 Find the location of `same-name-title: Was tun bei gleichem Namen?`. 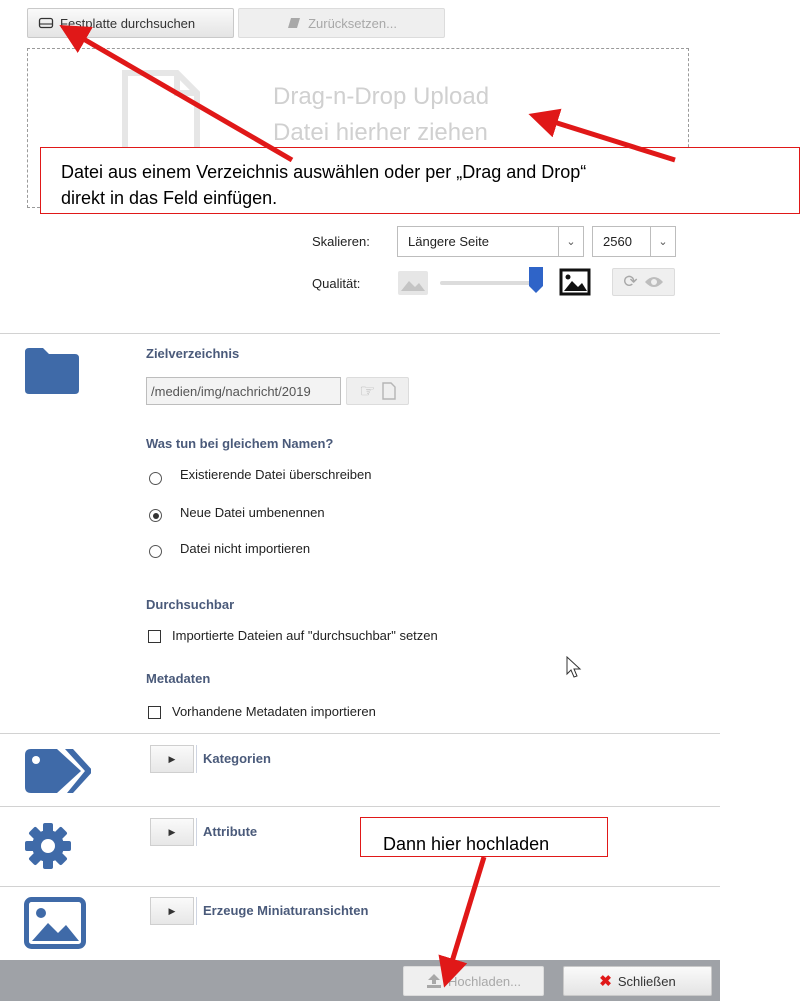

same-name-title: Was tun bei gleichem Namen? is located at coordinates (240, 443).